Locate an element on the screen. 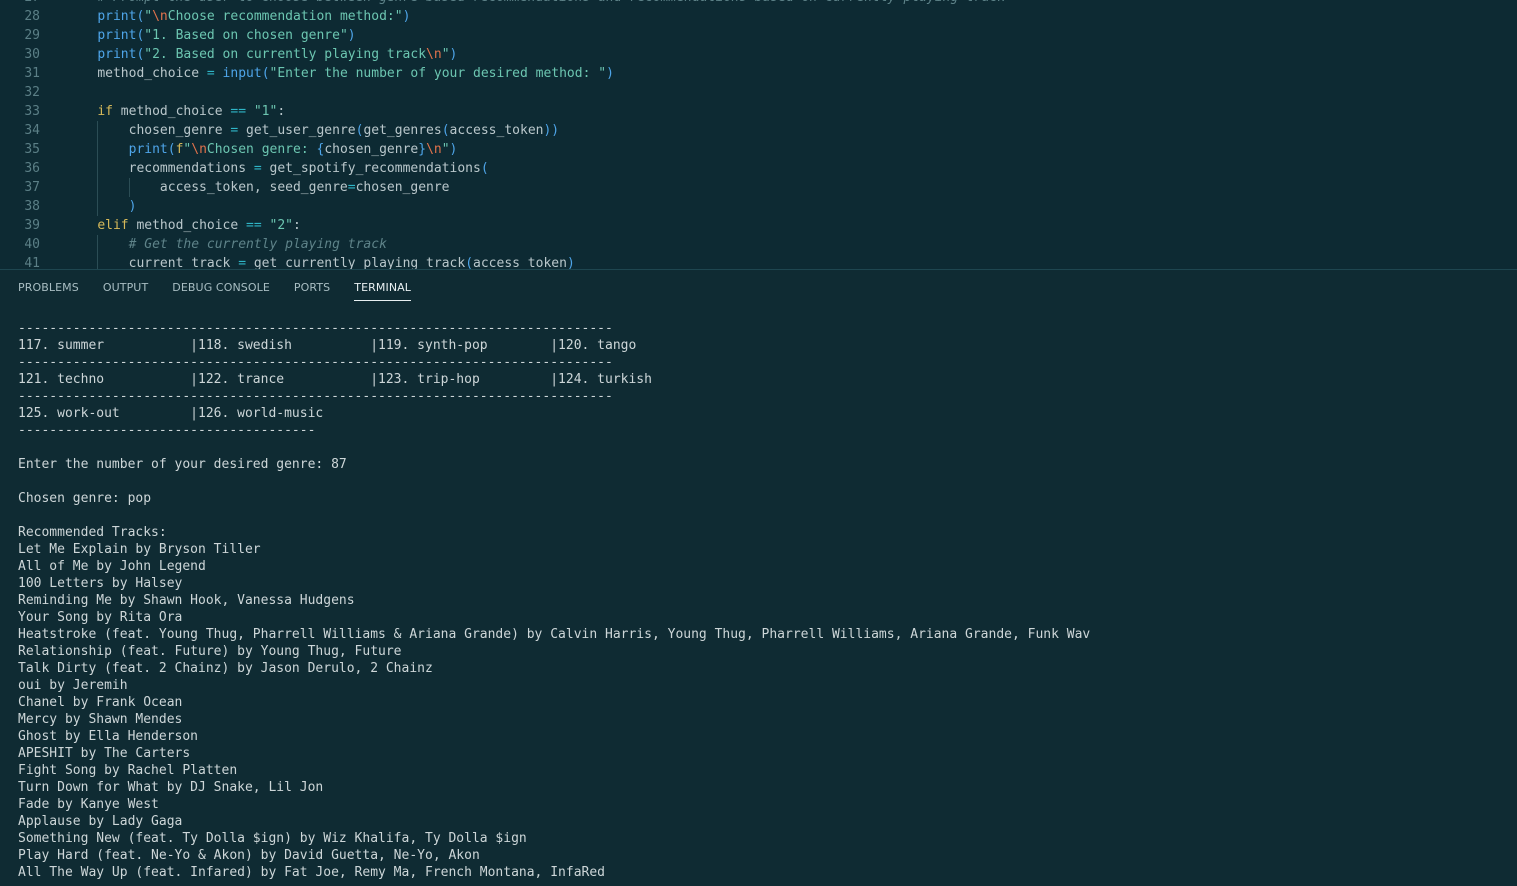  line-number: 29 is located at coordinates (32, 35).